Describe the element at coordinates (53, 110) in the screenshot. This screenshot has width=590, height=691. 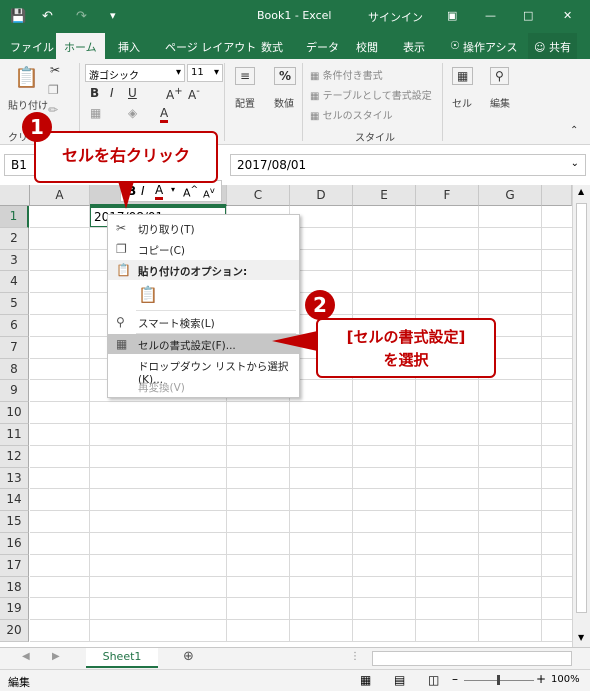
I see `format-painter-icon: ✏` at that location.